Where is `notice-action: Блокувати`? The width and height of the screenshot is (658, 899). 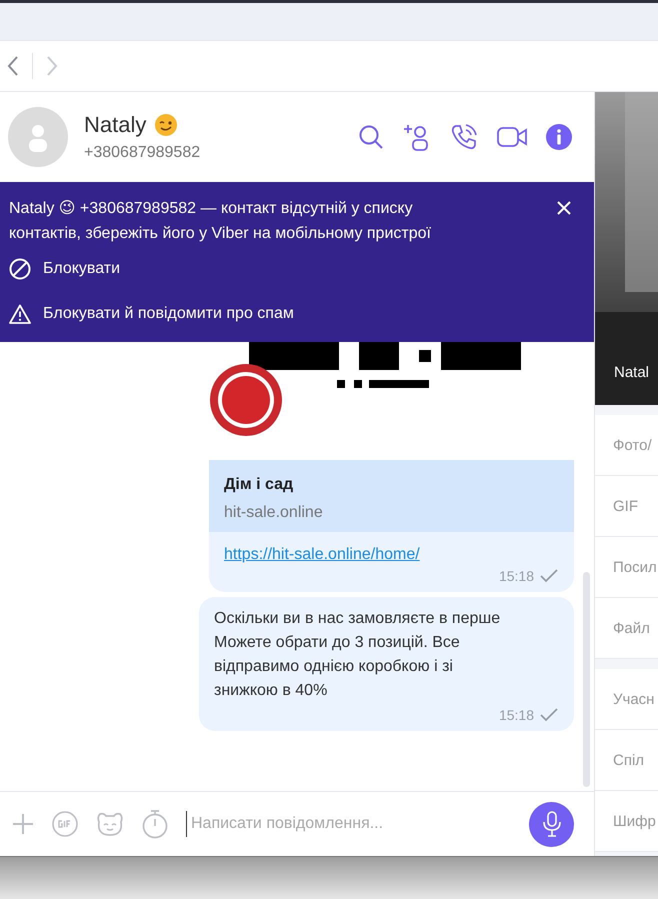
notice-action: Блокувати is located at coordinates (301, 268).